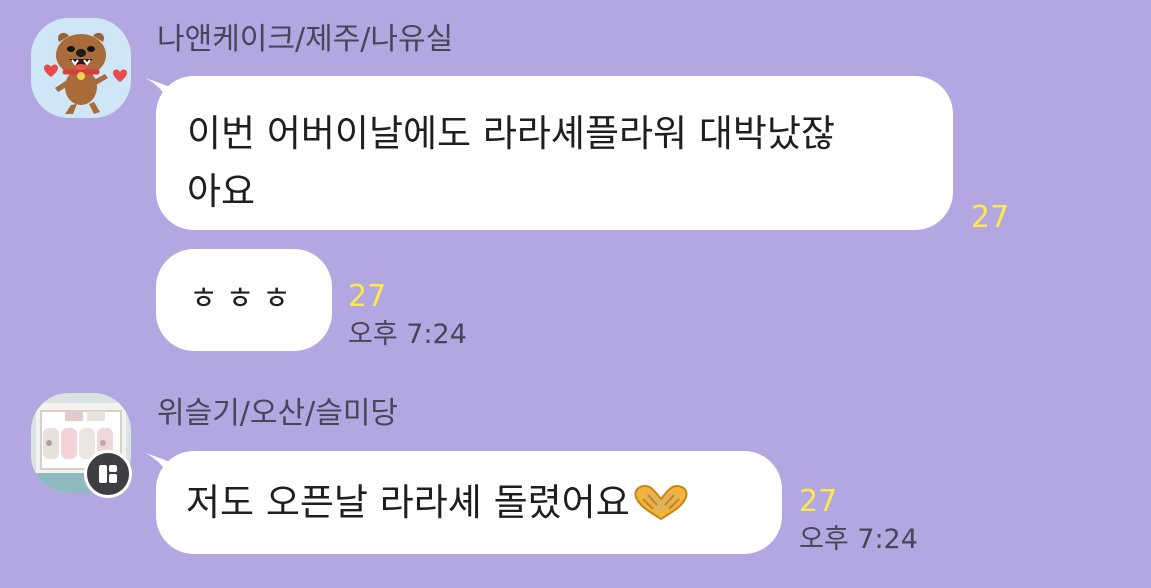 This screenshot has width=1151, height=588. Describe the element at coordinates (305, 39) in the screenshot. I see `sender-name: 나앤케이크/제주/나유실` at that location.